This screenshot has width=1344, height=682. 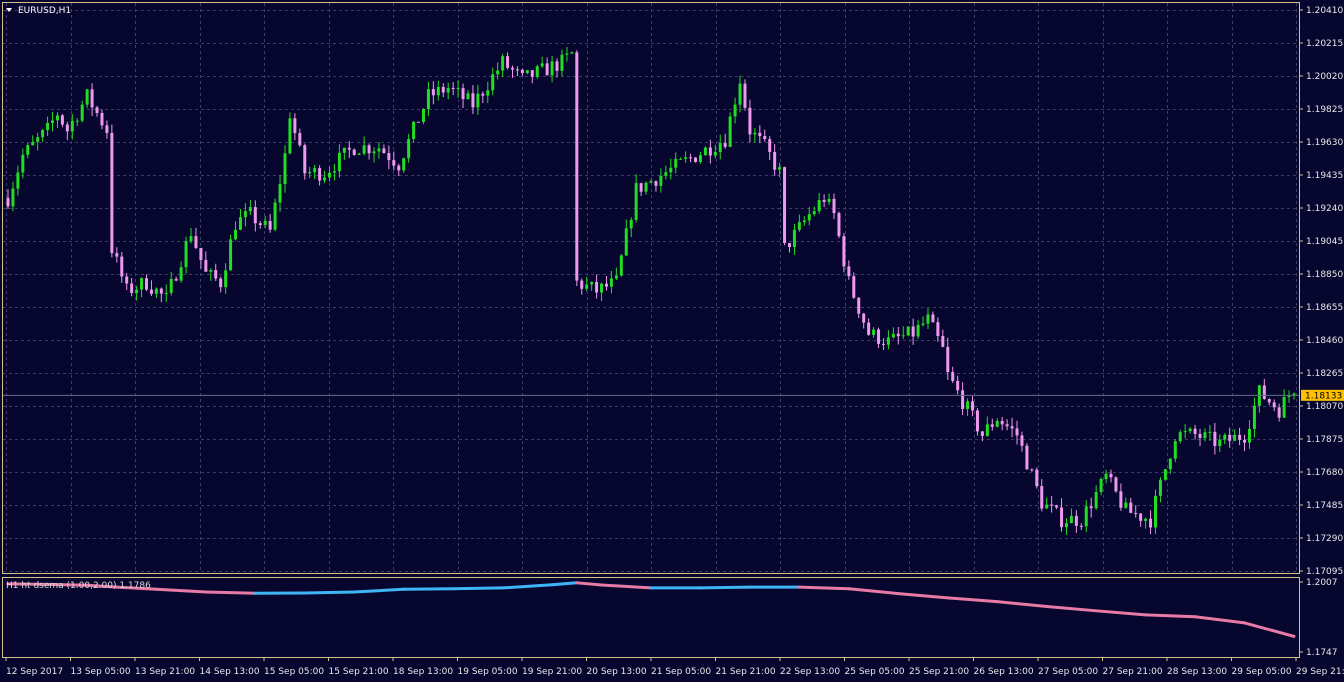 What do you see at coordinates (875, 672) in the screenshot?
I see `time-tick-label: 25 Sep 05:00` at bounding box center [875, 672].